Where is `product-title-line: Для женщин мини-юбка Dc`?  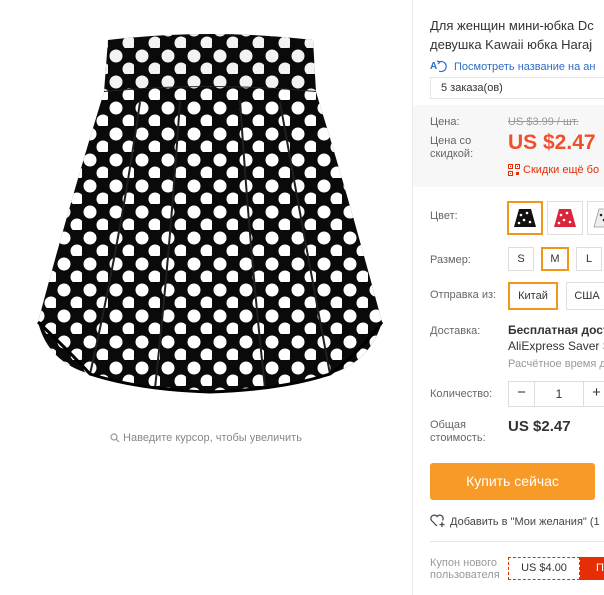 product-title-line: Для женщин мини-юбка Dc is located at coordinates (512, 25).